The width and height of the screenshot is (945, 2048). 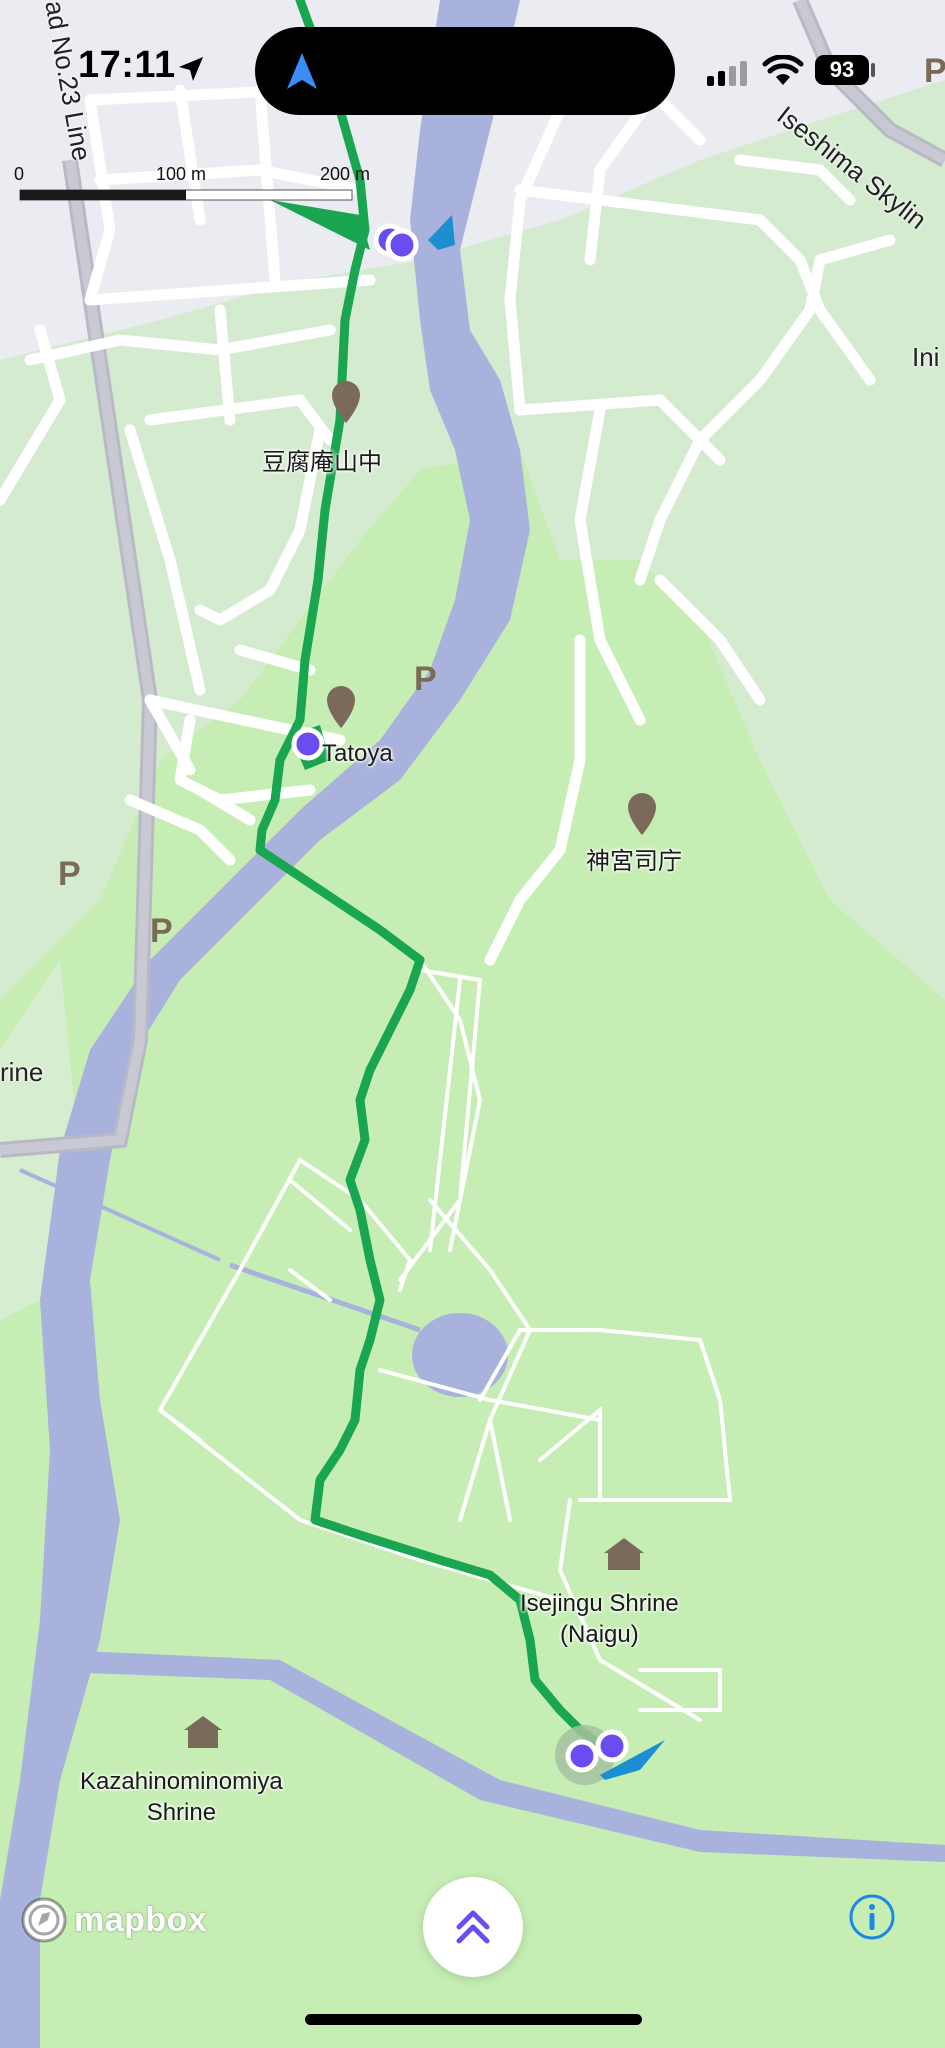 I want to click on poi-label-tofu: 豆腐庵山中, so click(x=322, y=462).